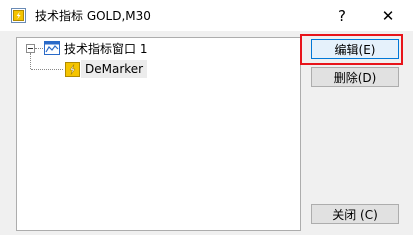 Image resolution: width=413 pixels, height=240 pixels. I want to click on delete-button: 删除(D), so click(355, 77).